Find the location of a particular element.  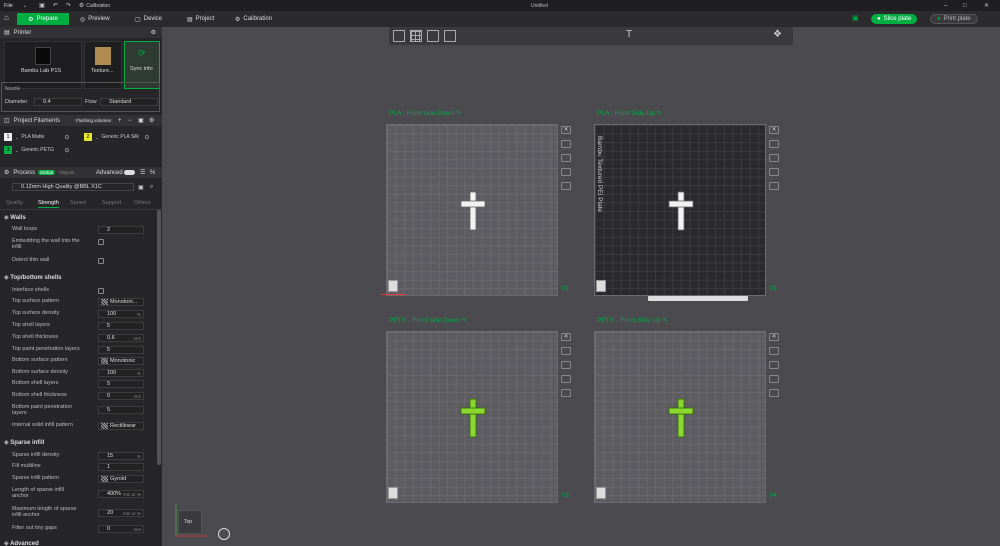

remove-filament-icon: − is located at coordinates (130, 121).